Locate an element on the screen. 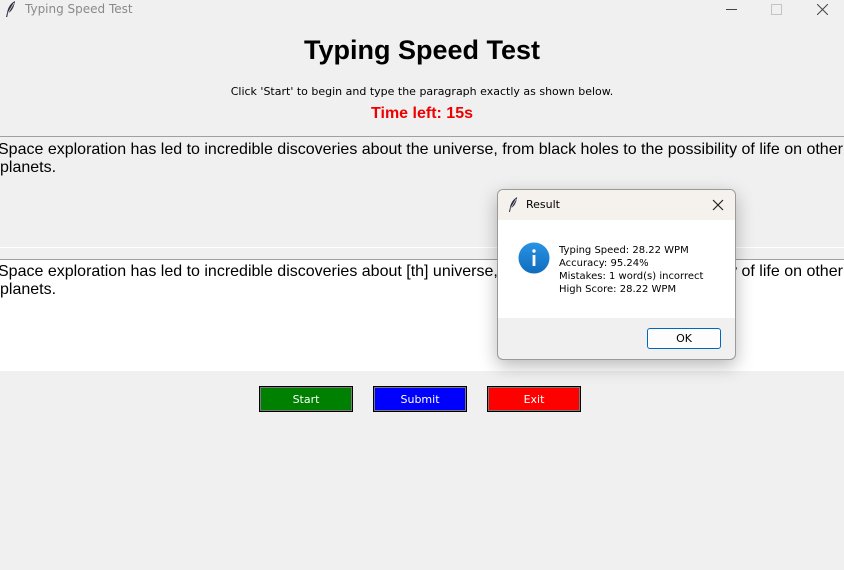 The image size is (844, 570). start-button: Start is located at coordinates (306, 399).